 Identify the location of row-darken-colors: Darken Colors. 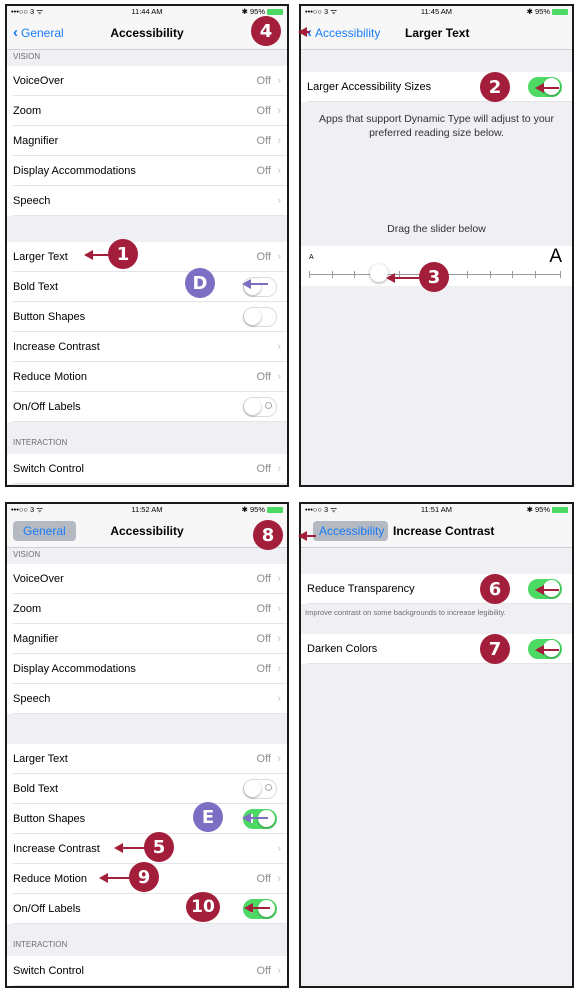
(436, 649).